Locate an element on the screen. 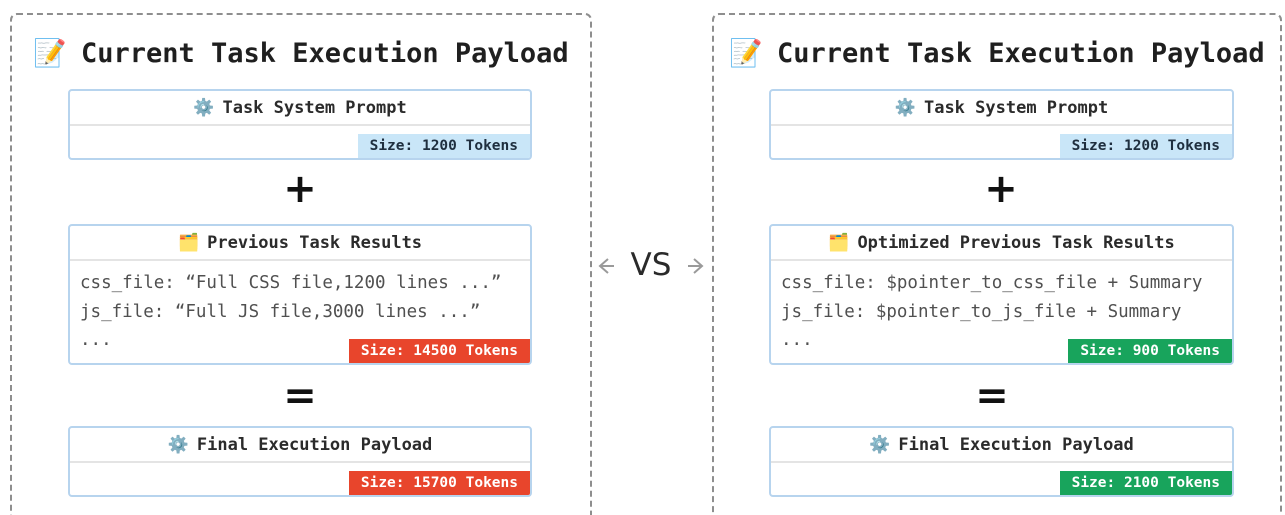 The image size is (1285, 515). previous-results-header: 🗂️ Previous Task Results is located at coordinates (300, 243).